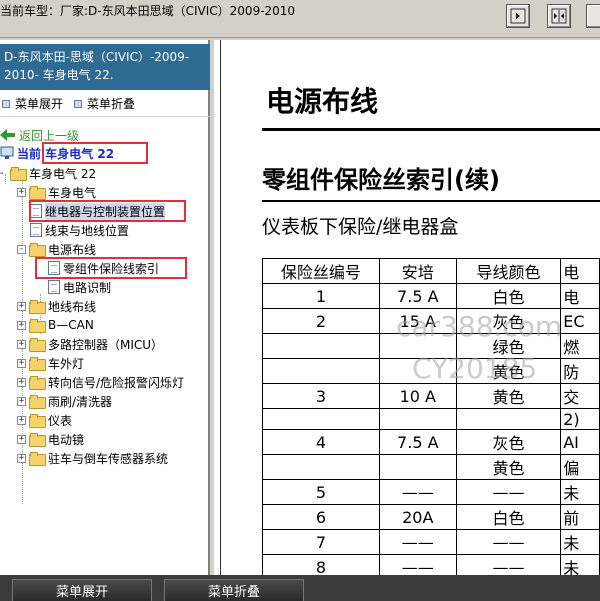 This screenshot has height=601, width=600. What do you see at coordinates (518, 16) in the screenshot?
I see `single-view-button` at bounding box center [518, 16].